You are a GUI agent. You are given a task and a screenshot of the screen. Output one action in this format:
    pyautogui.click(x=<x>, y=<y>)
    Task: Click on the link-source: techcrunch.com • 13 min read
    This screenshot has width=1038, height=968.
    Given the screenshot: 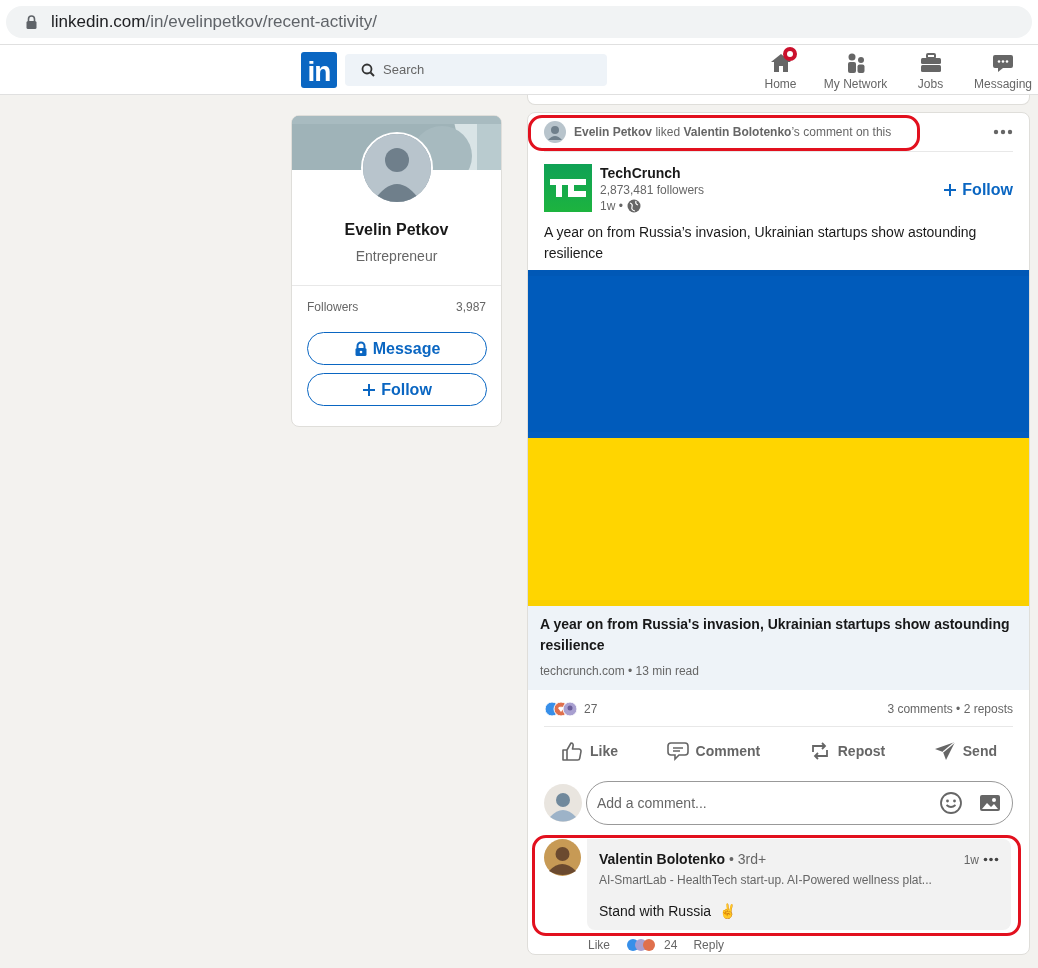 What is the action you would take?
    pyautogui.click(x=620, y=671)
    